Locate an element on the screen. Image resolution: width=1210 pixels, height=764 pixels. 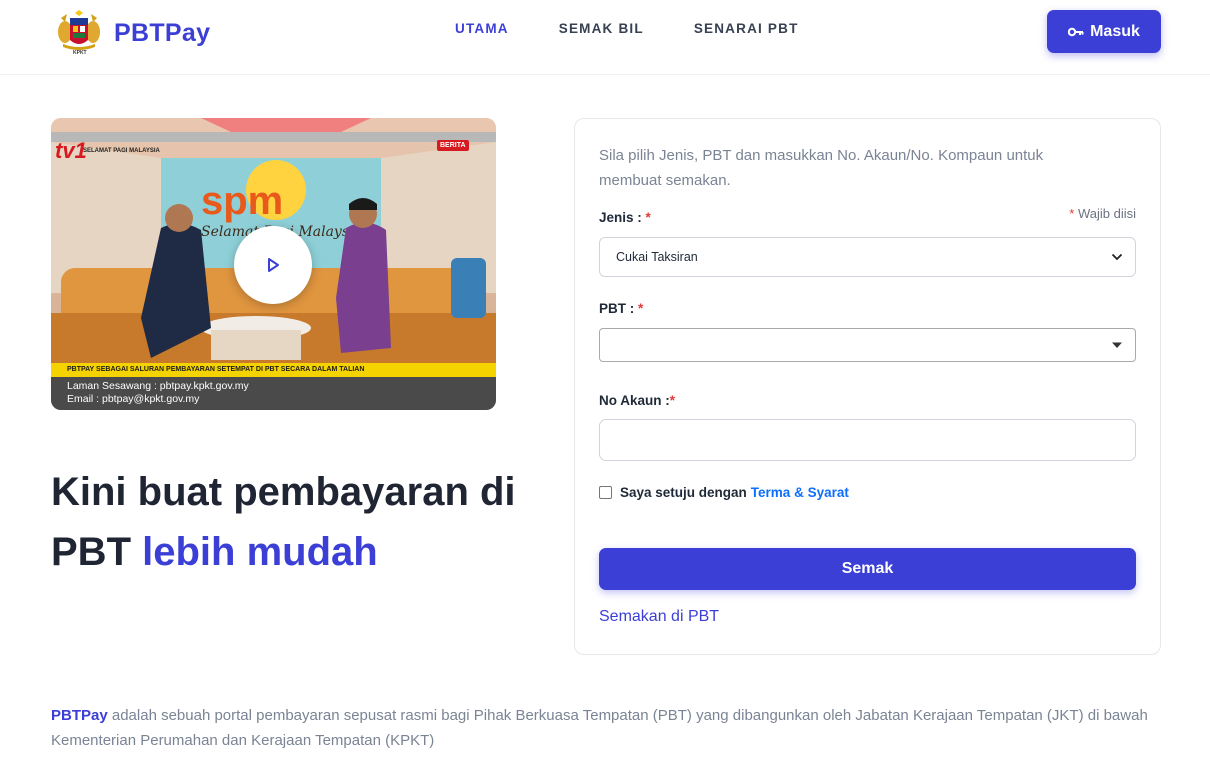
brand-name: PBTPay is located at coordinates (162, 32).